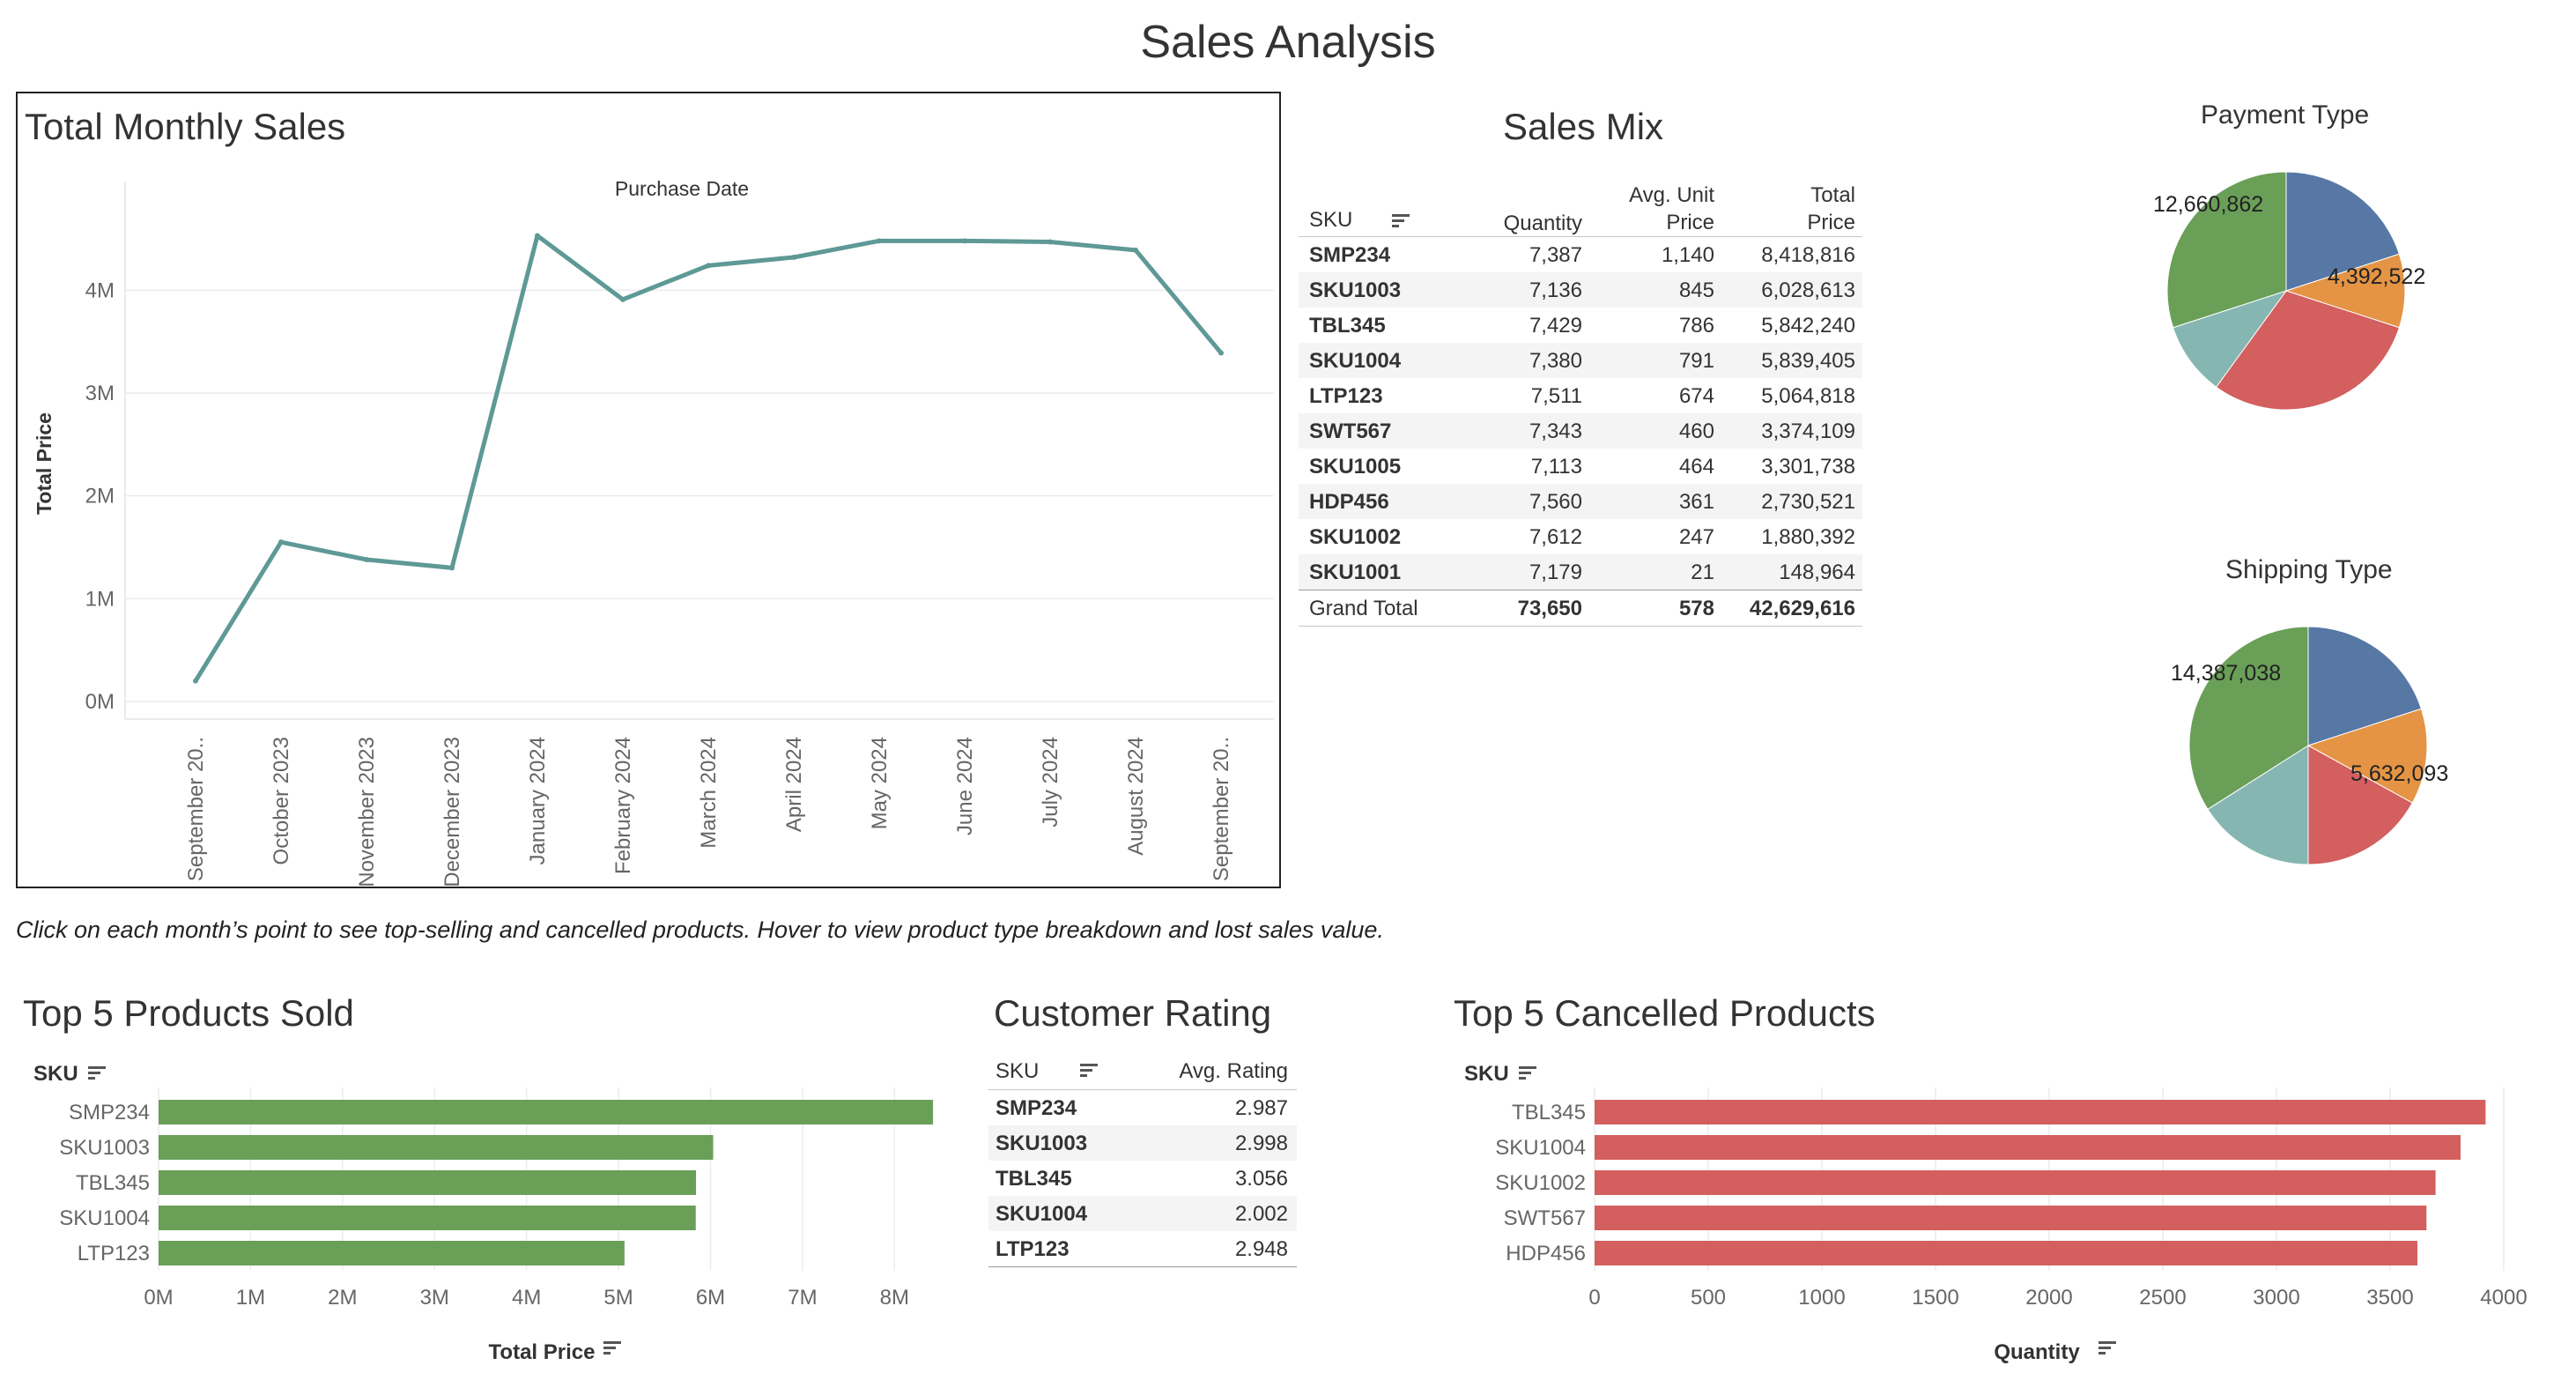 The image size is (2576, 1373). I want to click on x-tick-label: 2500, so click(2163, 1298).